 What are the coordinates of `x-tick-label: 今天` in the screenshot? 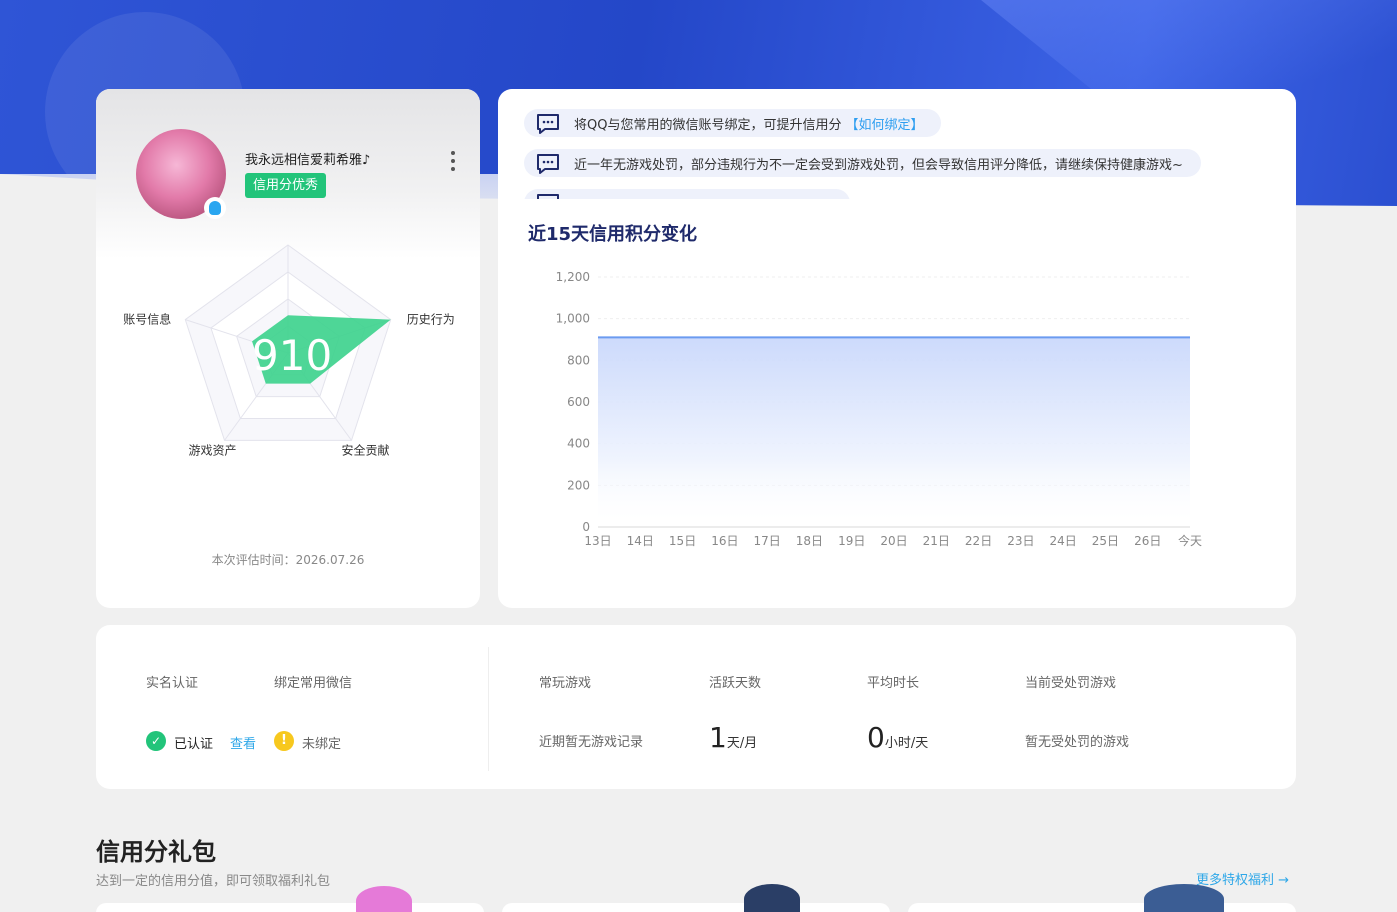 It's located at (1190, 540).